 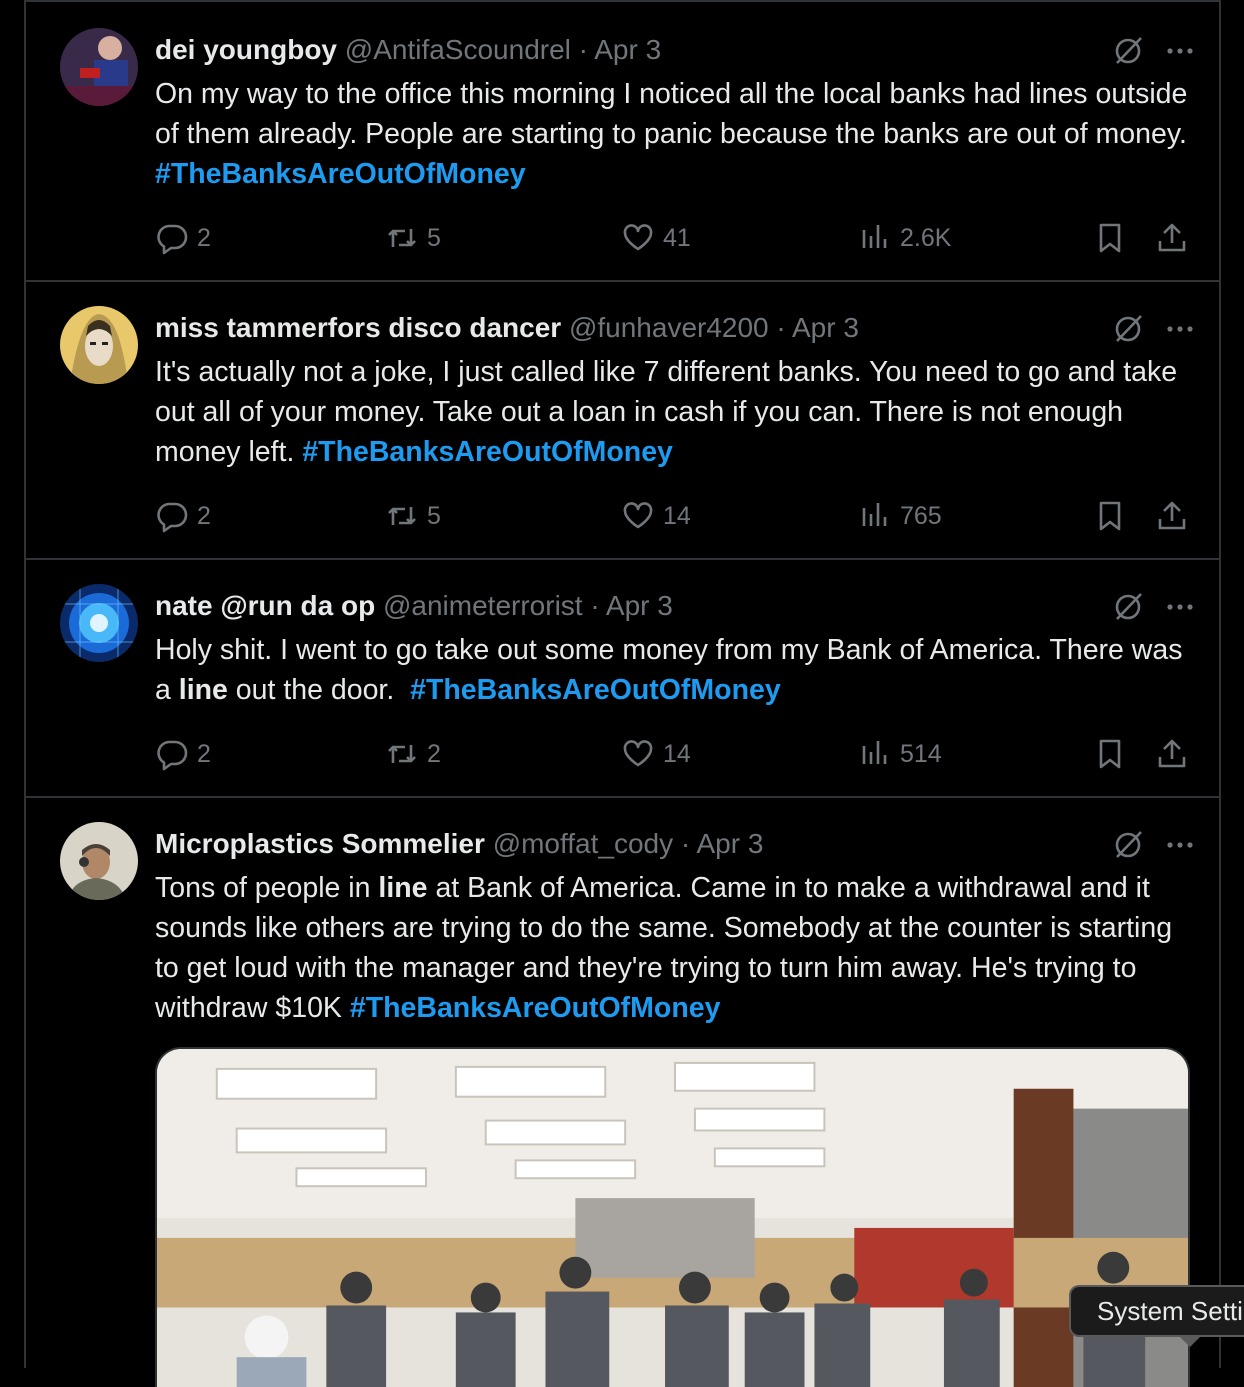 I want to click on action-bar: 2 5 14 765, so click(x=677, y=516).